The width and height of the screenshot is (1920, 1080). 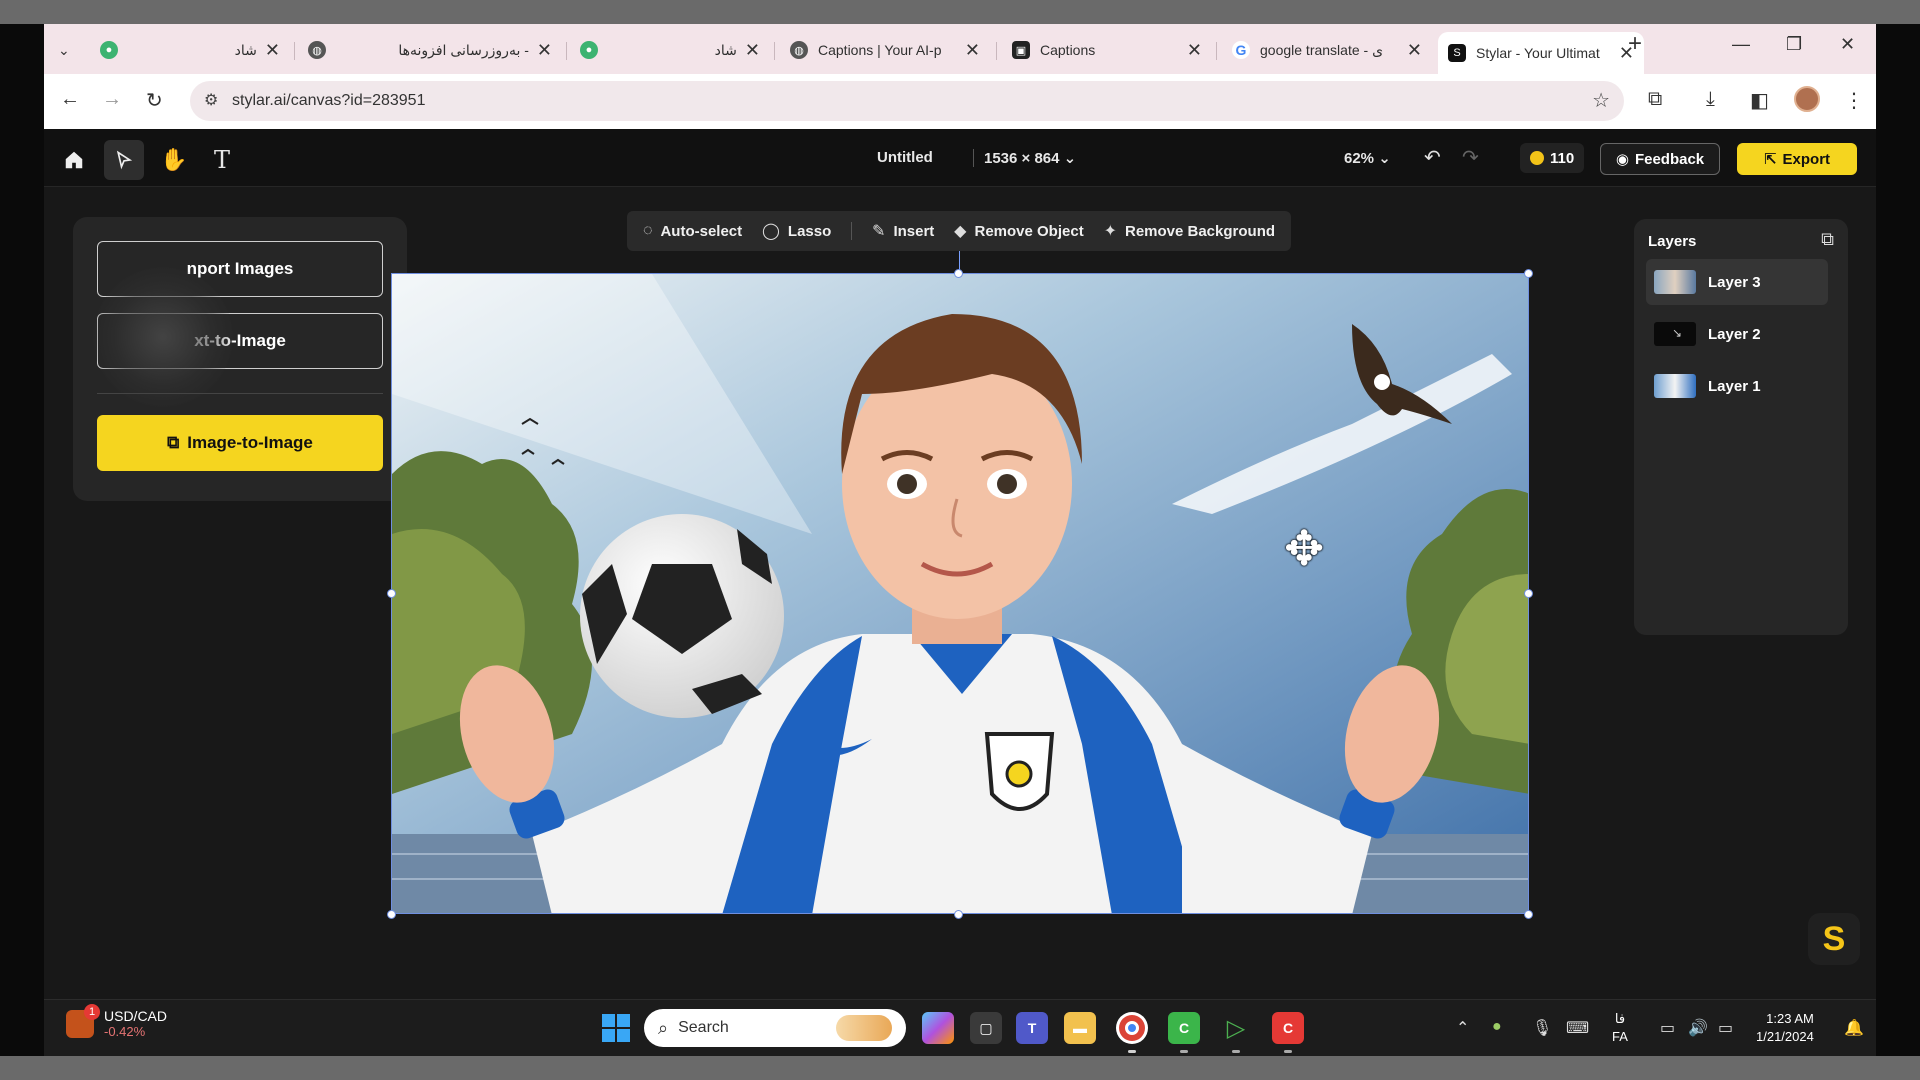 What do you see at coordinates (647, 230) in the screenshot?
I see `auto-select-icon: ◌` at bounding box center [647, 230].